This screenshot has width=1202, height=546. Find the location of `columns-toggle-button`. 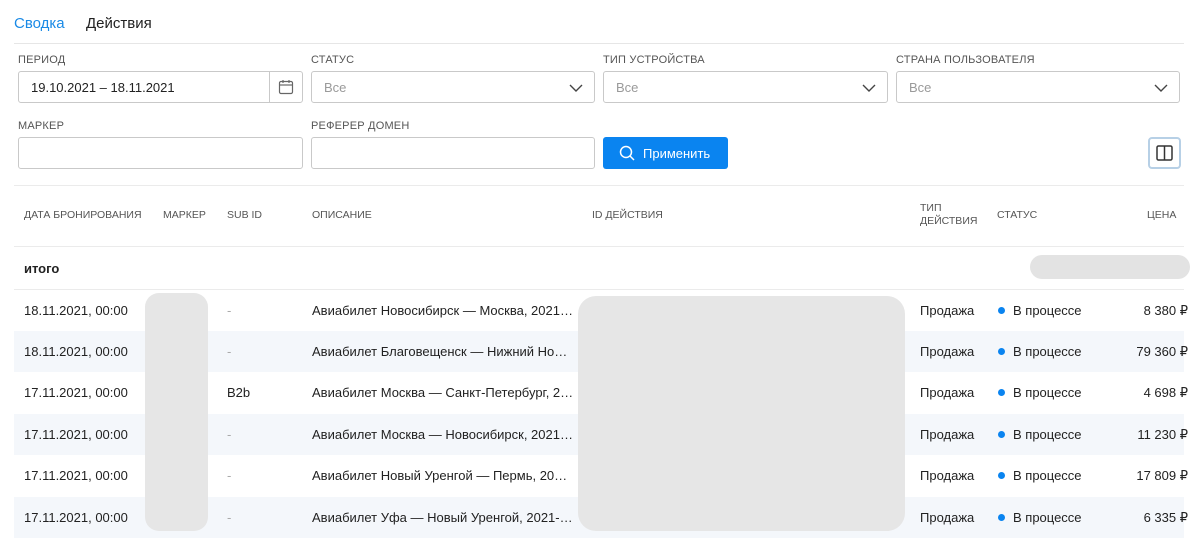

columns-toggle-button is located at coordinates (1164, 153).